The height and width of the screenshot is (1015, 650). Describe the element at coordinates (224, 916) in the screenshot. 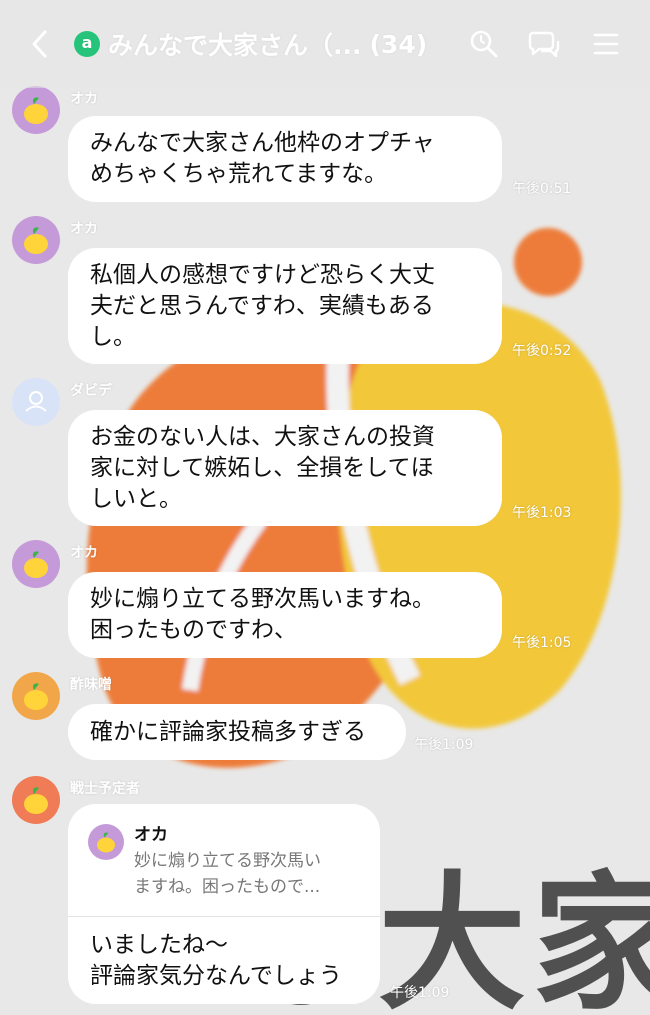

I see `quote-divider` at that location.